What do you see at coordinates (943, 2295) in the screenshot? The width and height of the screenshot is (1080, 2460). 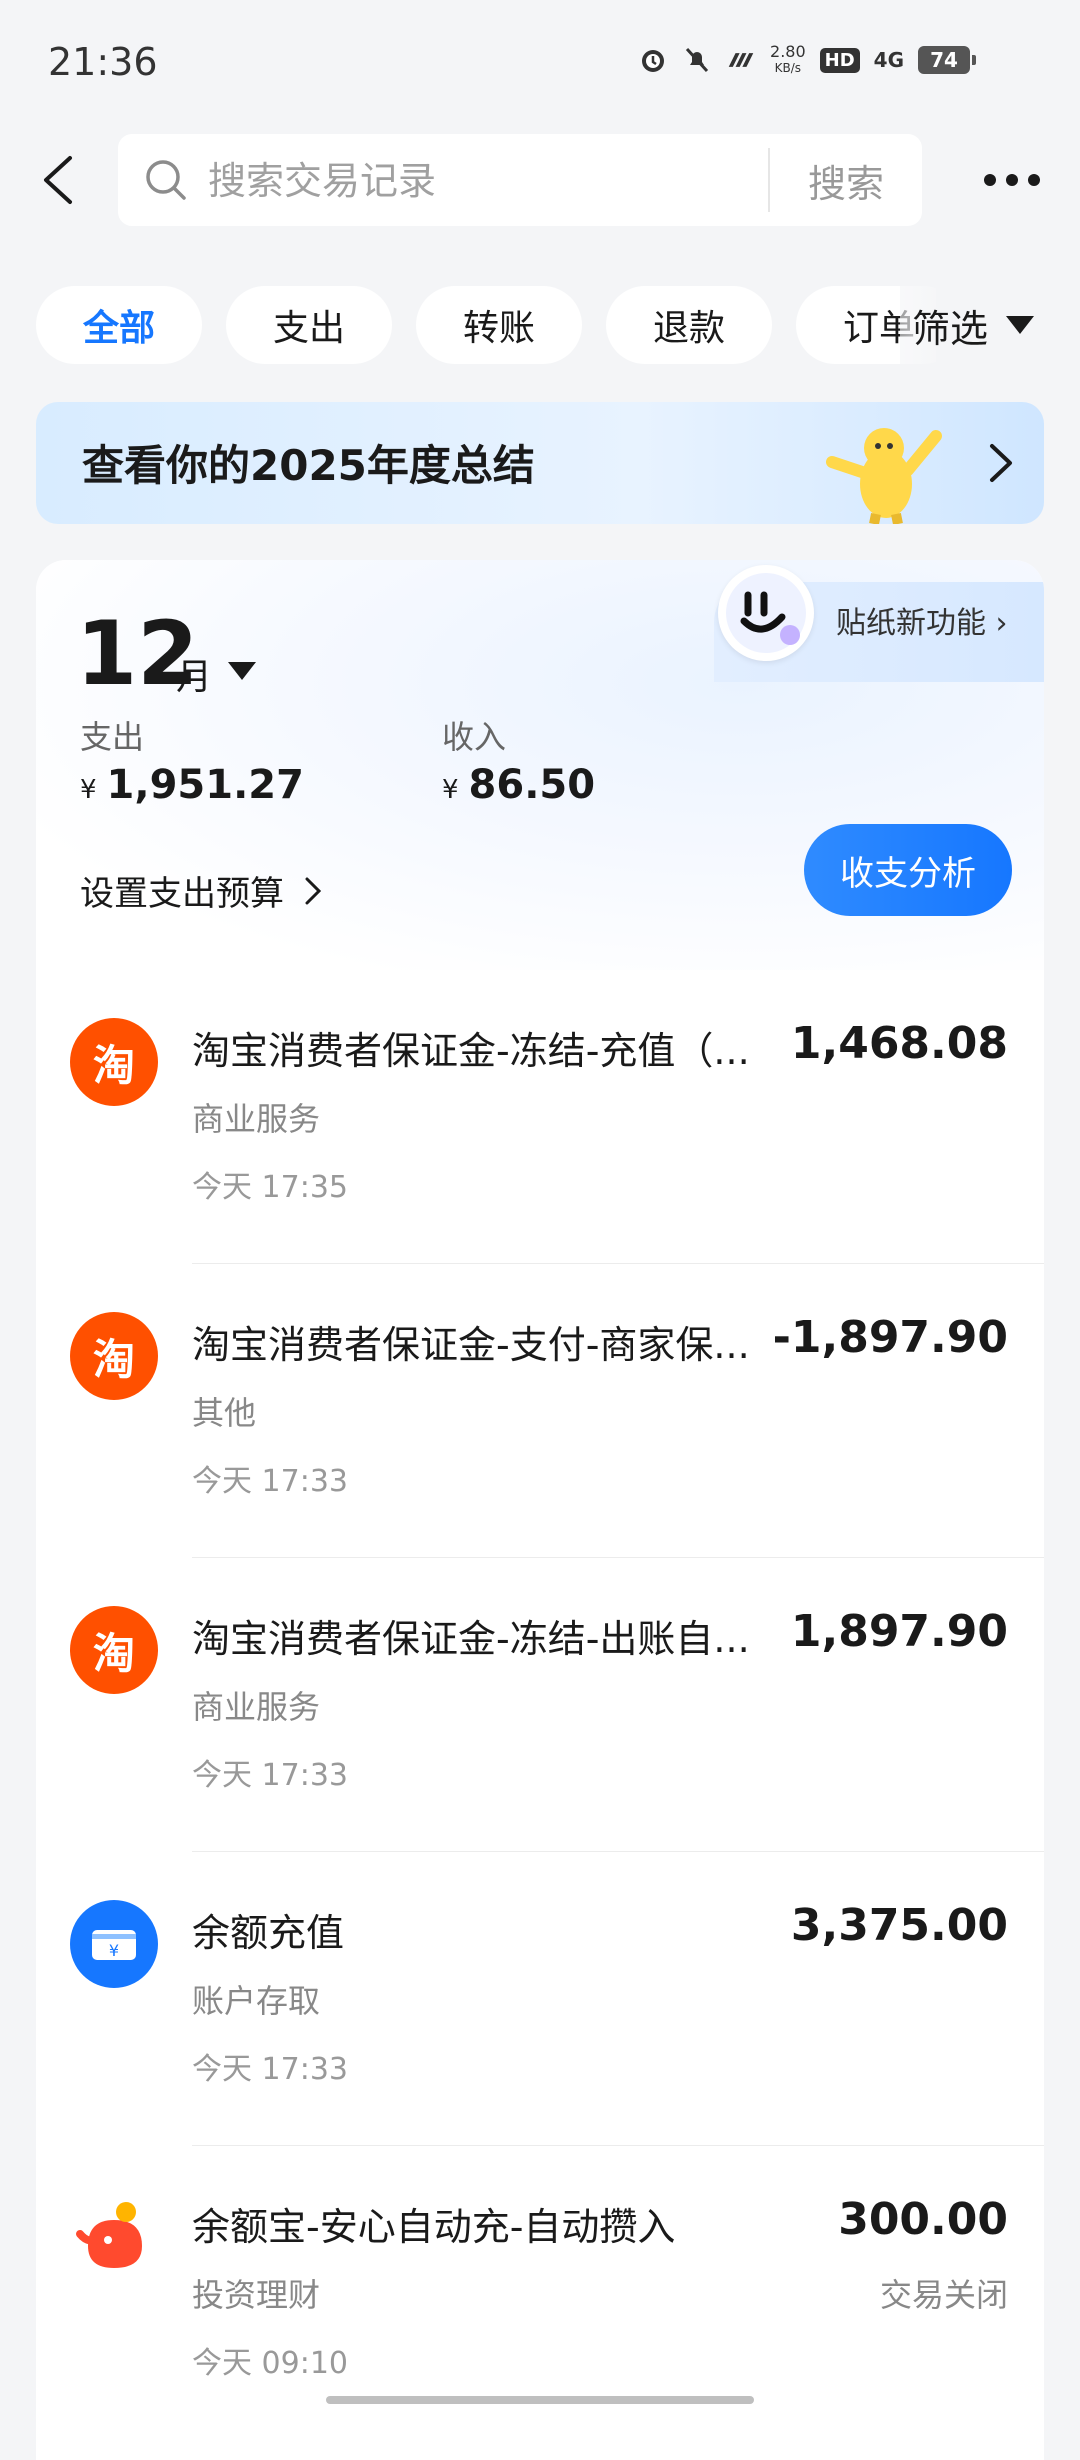 I see `transaction-status: 交易关闭` at bounding box center [943, 2295].